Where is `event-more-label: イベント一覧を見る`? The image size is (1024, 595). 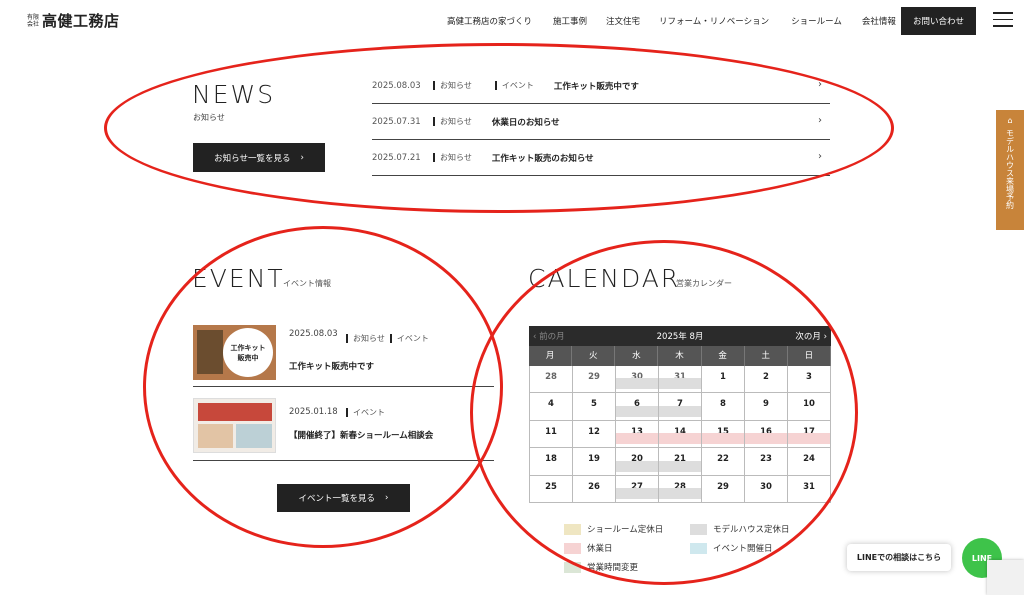 event-more-label: イベント一覧を見る is located at coordinates (337, 499).